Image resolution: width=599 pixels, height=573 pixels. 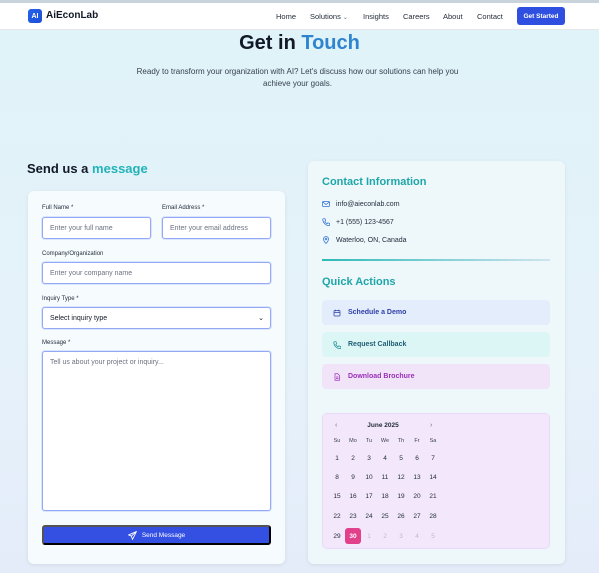 I want to click on calendar-day: 6, so click(x=417, y=458).